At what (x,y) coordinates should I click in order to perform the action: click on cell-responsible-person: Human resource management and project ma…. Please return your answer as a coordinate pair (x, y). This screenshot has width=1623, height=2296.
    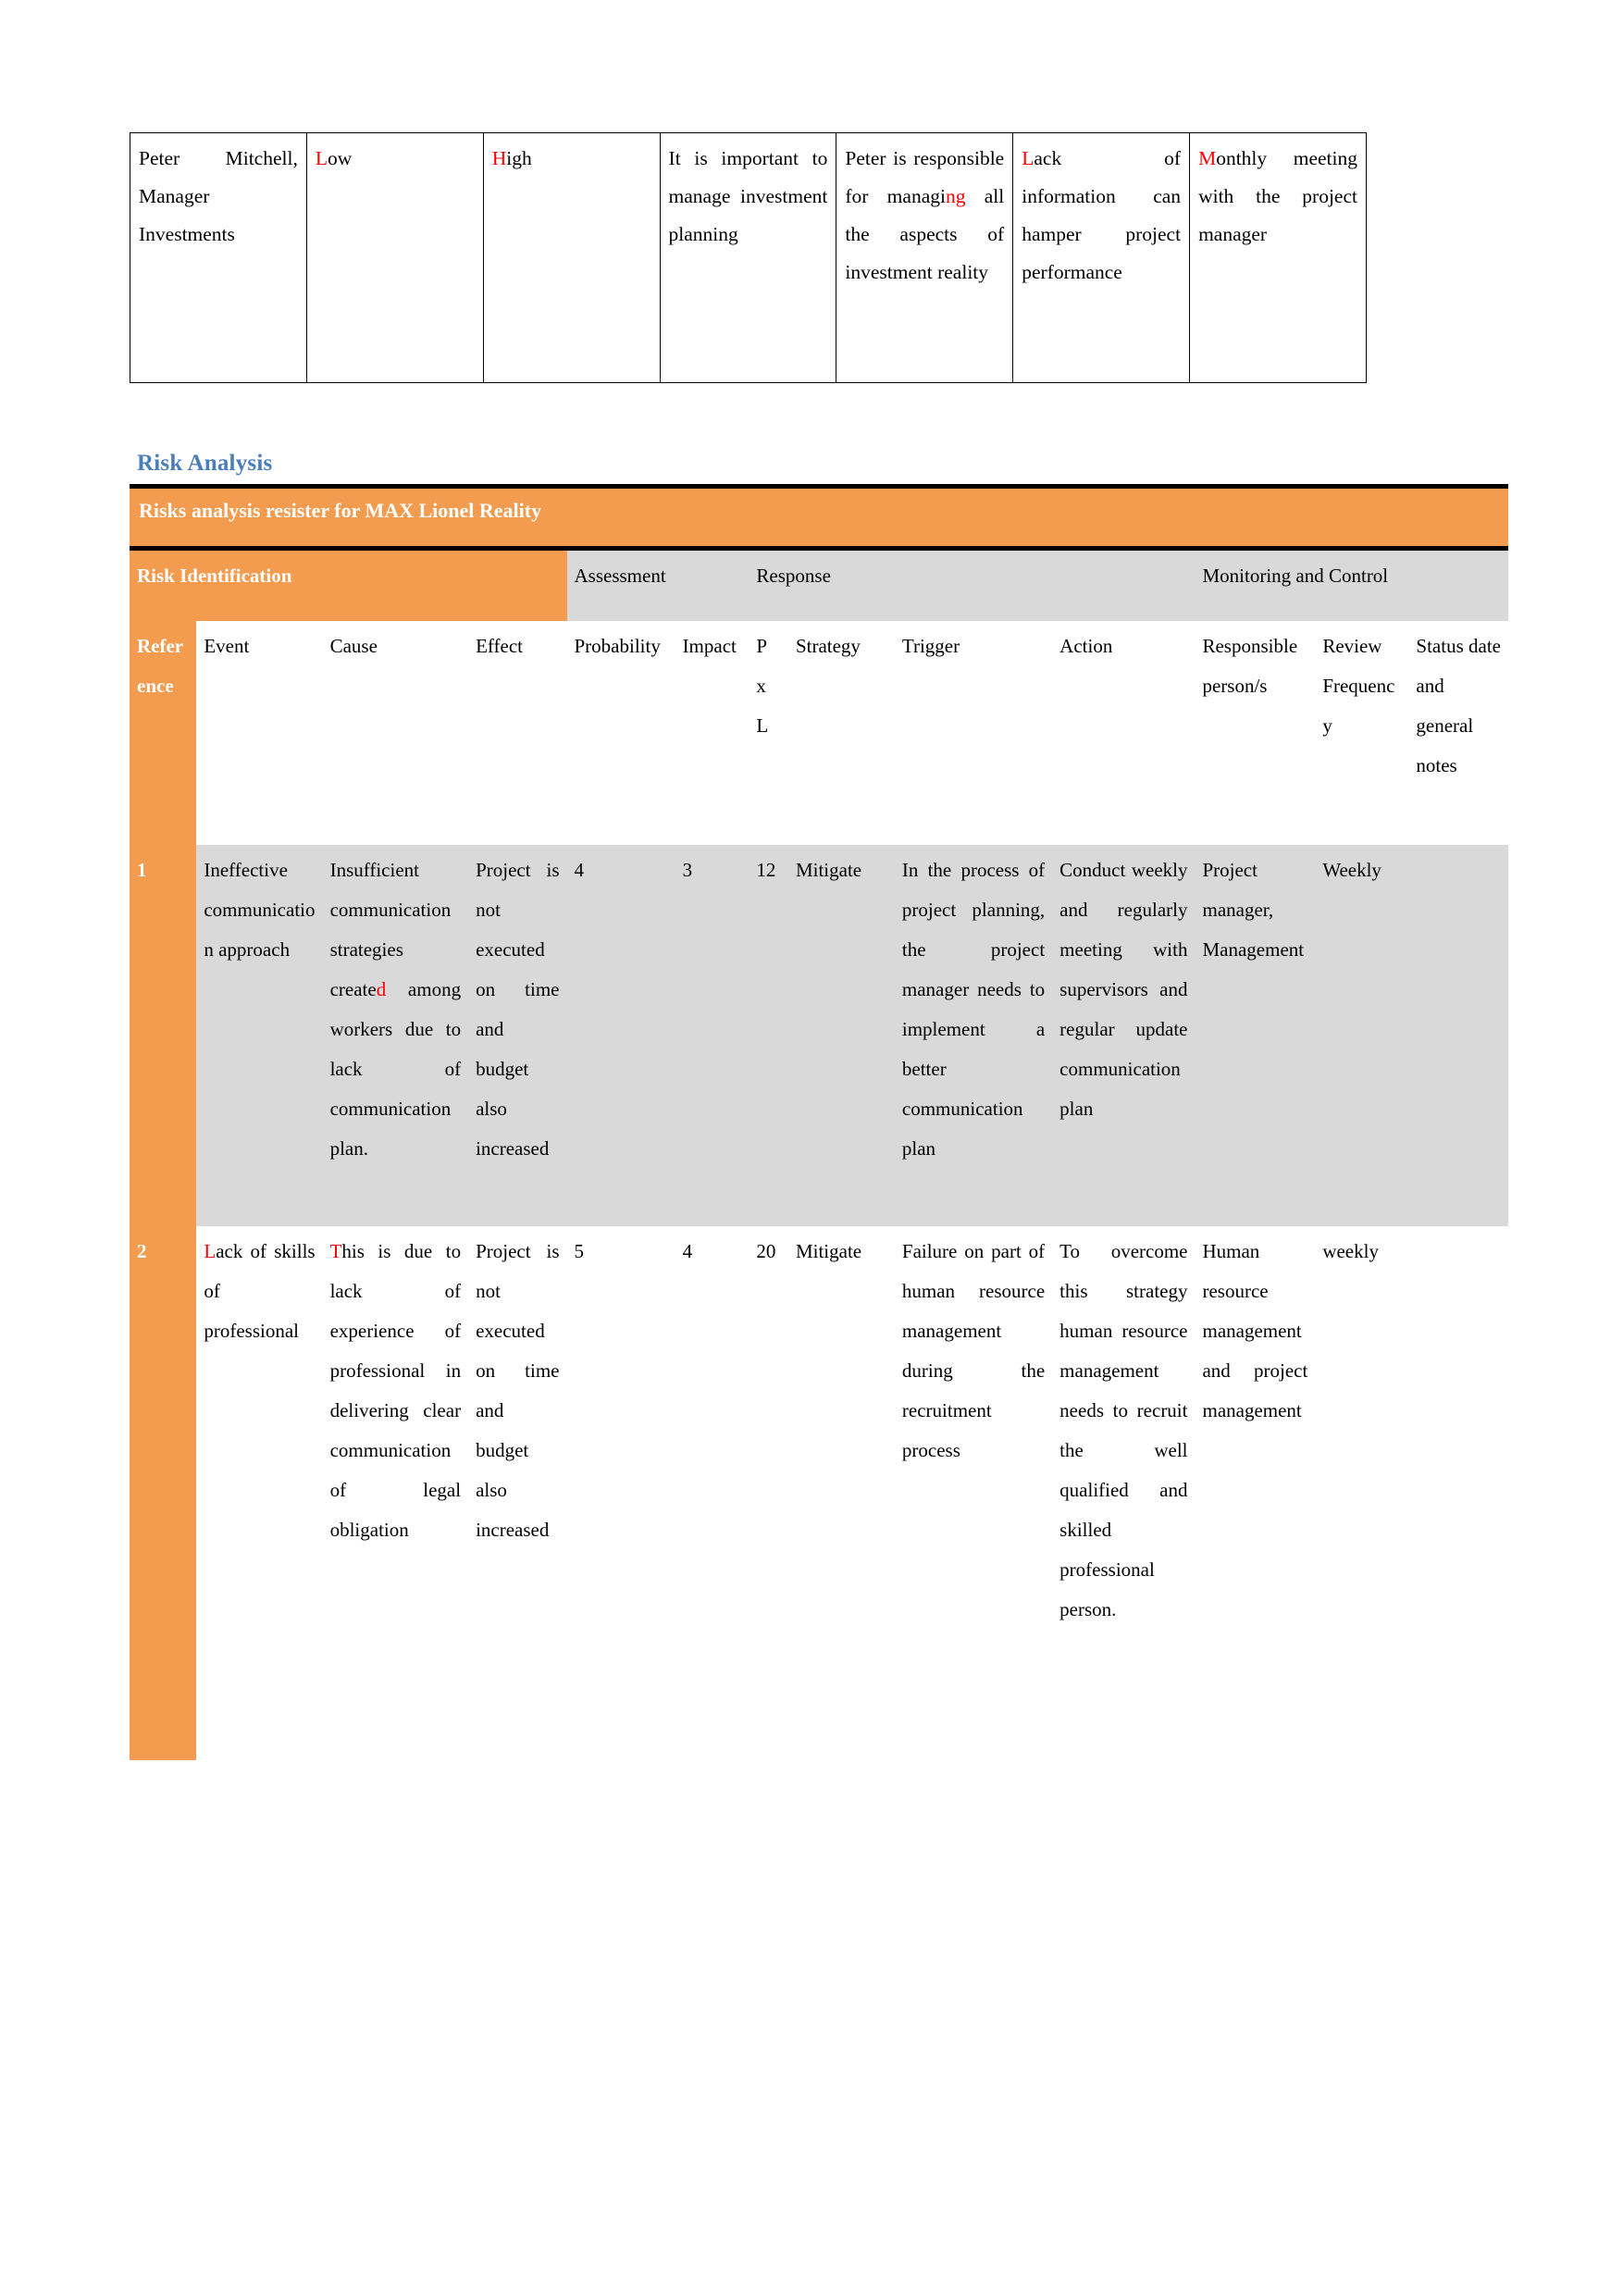
    Looking at the image, I should click on (1255, 1493).